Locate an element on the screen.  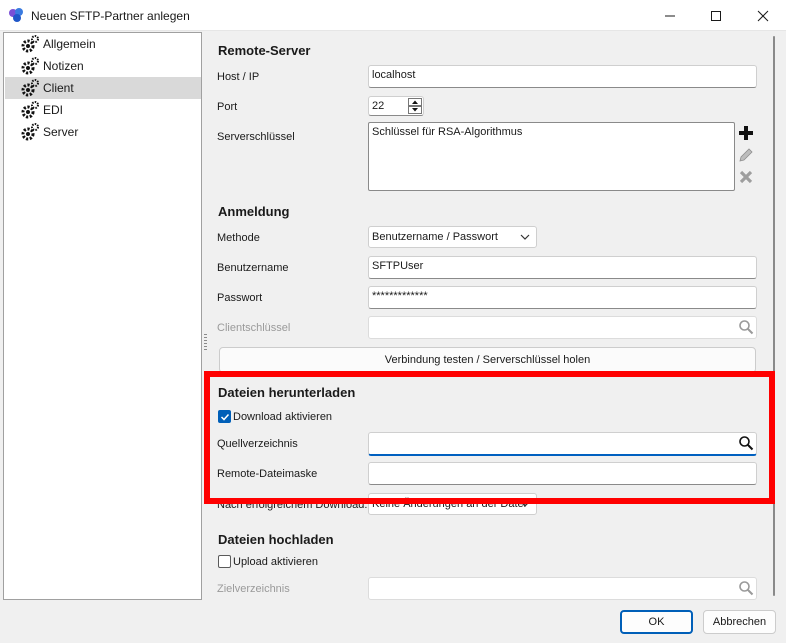
minimize-button is located at coordinates (670, 15).